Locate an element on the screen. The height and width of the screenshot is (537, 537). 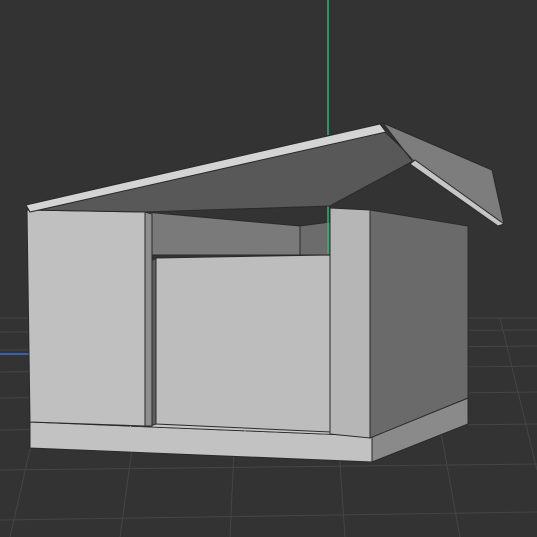
right-wall is located at coordinates (399, 323).